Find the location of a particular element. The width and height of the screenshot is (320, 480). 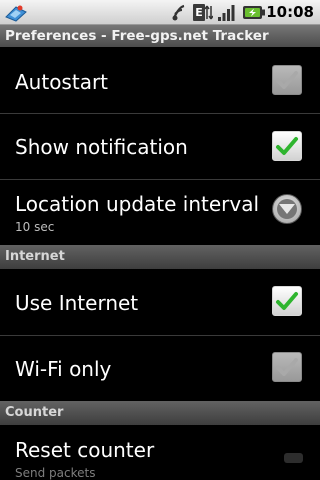

pref-use-internet-label: Use Internet is located at coordinates (77, 303).